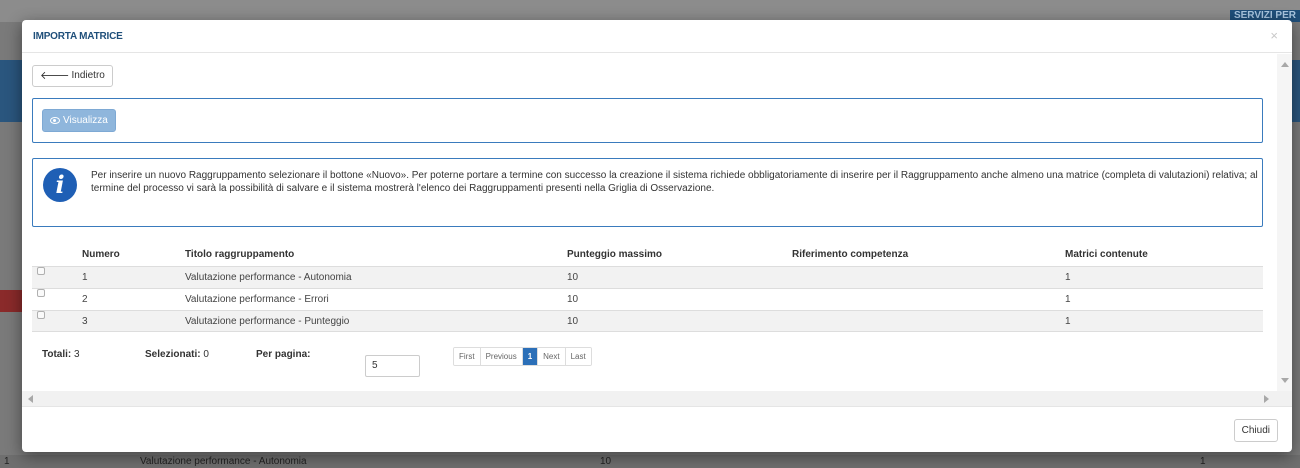 The height and width of the screenshot is (468, 1300). What do you see at coordinates (60, 185) in the screenshot?
I see `info-icon: i` at bounding box center [60, 185].